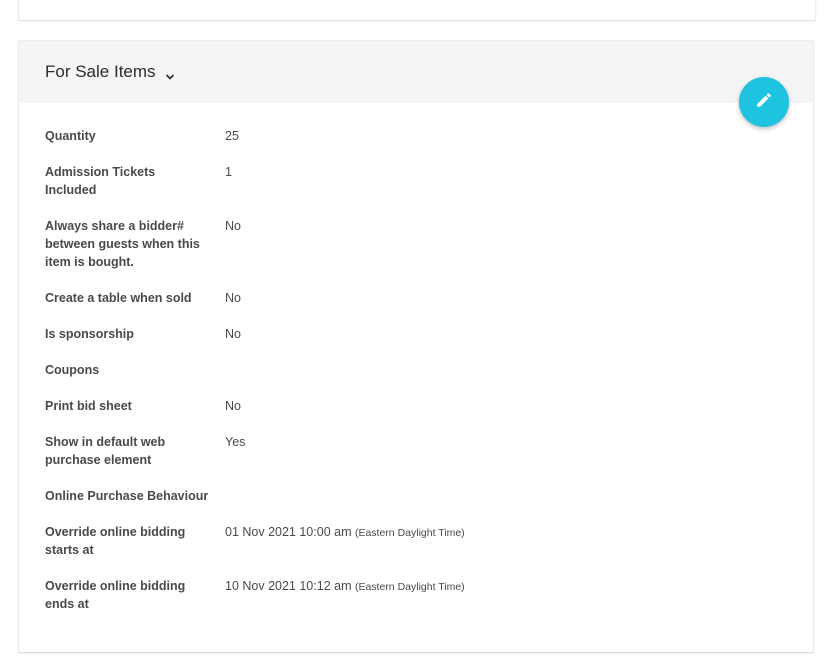 This screenshot has width=830, height=671. What do you see at coordinates (115, 595) in the screenshot?
I see `field-label: Override online bidding ends at` at bounding box center [115, 595].